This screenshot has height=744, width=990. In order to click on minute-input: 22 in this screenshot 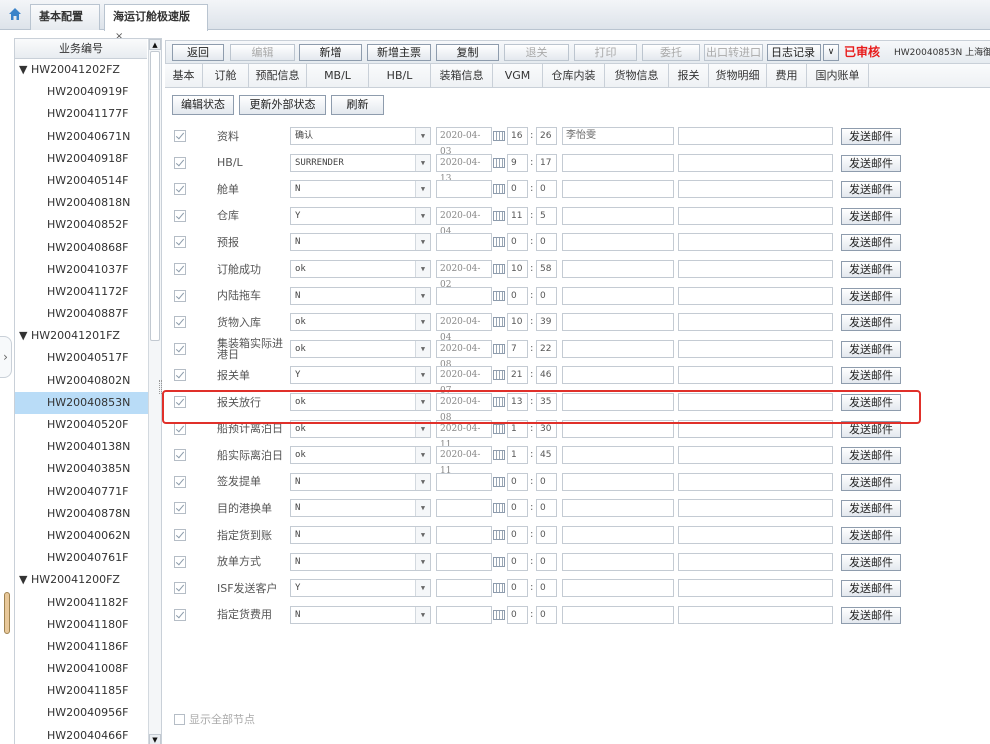, I will do `click(546, 348)`.